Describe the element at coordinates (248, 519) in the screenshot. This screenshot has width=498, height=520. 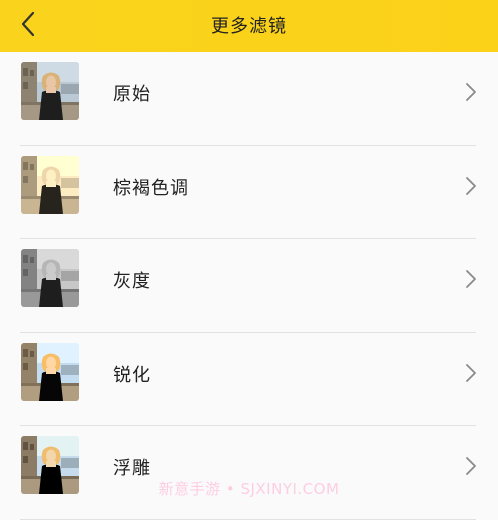
I see `divider` at that location.